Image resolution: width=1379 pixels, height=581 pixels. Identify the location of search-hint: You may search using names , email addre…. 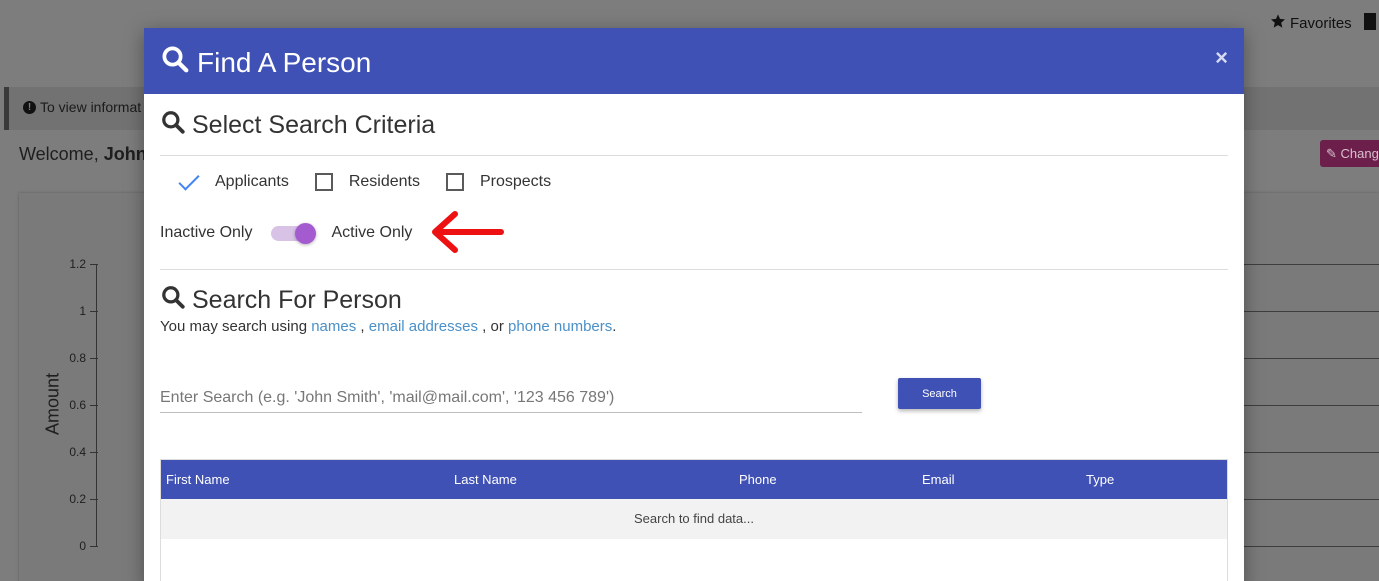
(388, 326).